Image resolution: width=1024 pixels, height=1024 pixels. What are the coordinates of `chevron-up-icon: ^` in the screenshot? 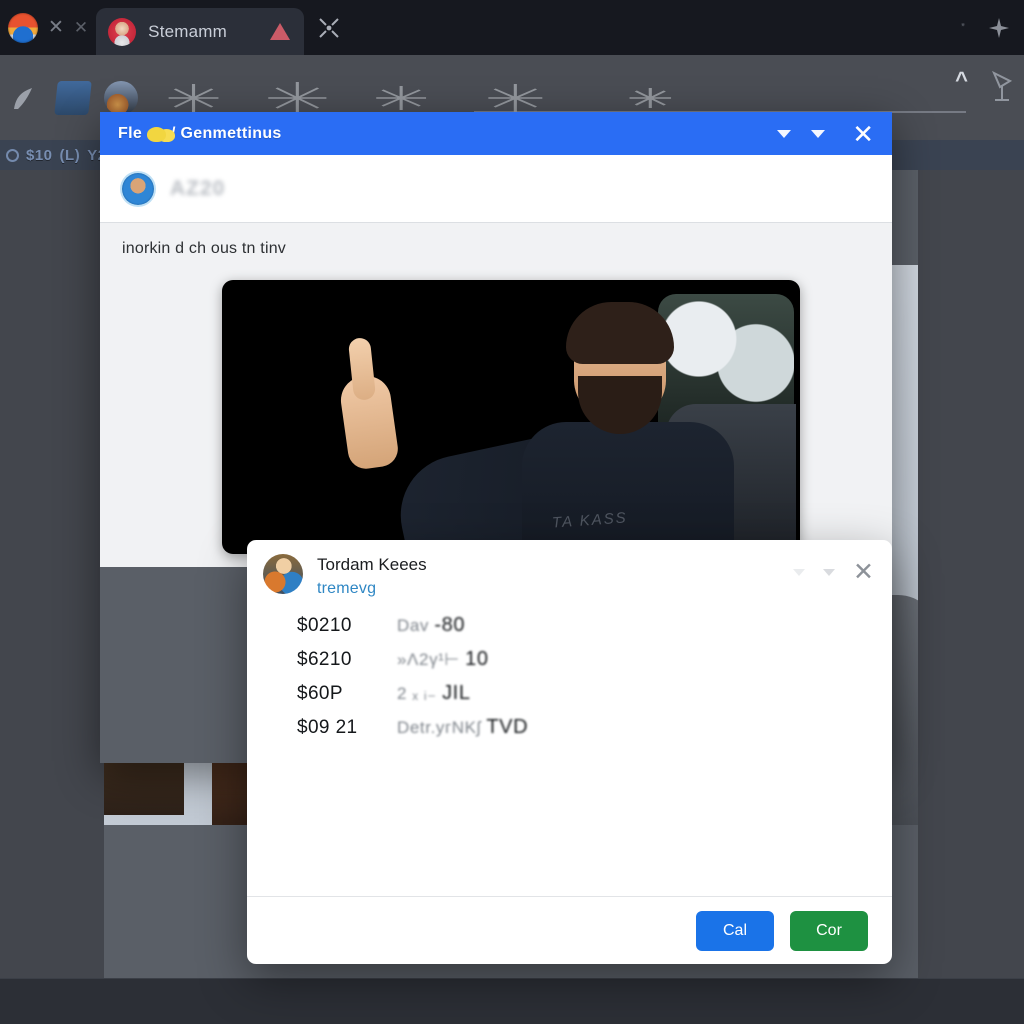 It's located at (961, 80).